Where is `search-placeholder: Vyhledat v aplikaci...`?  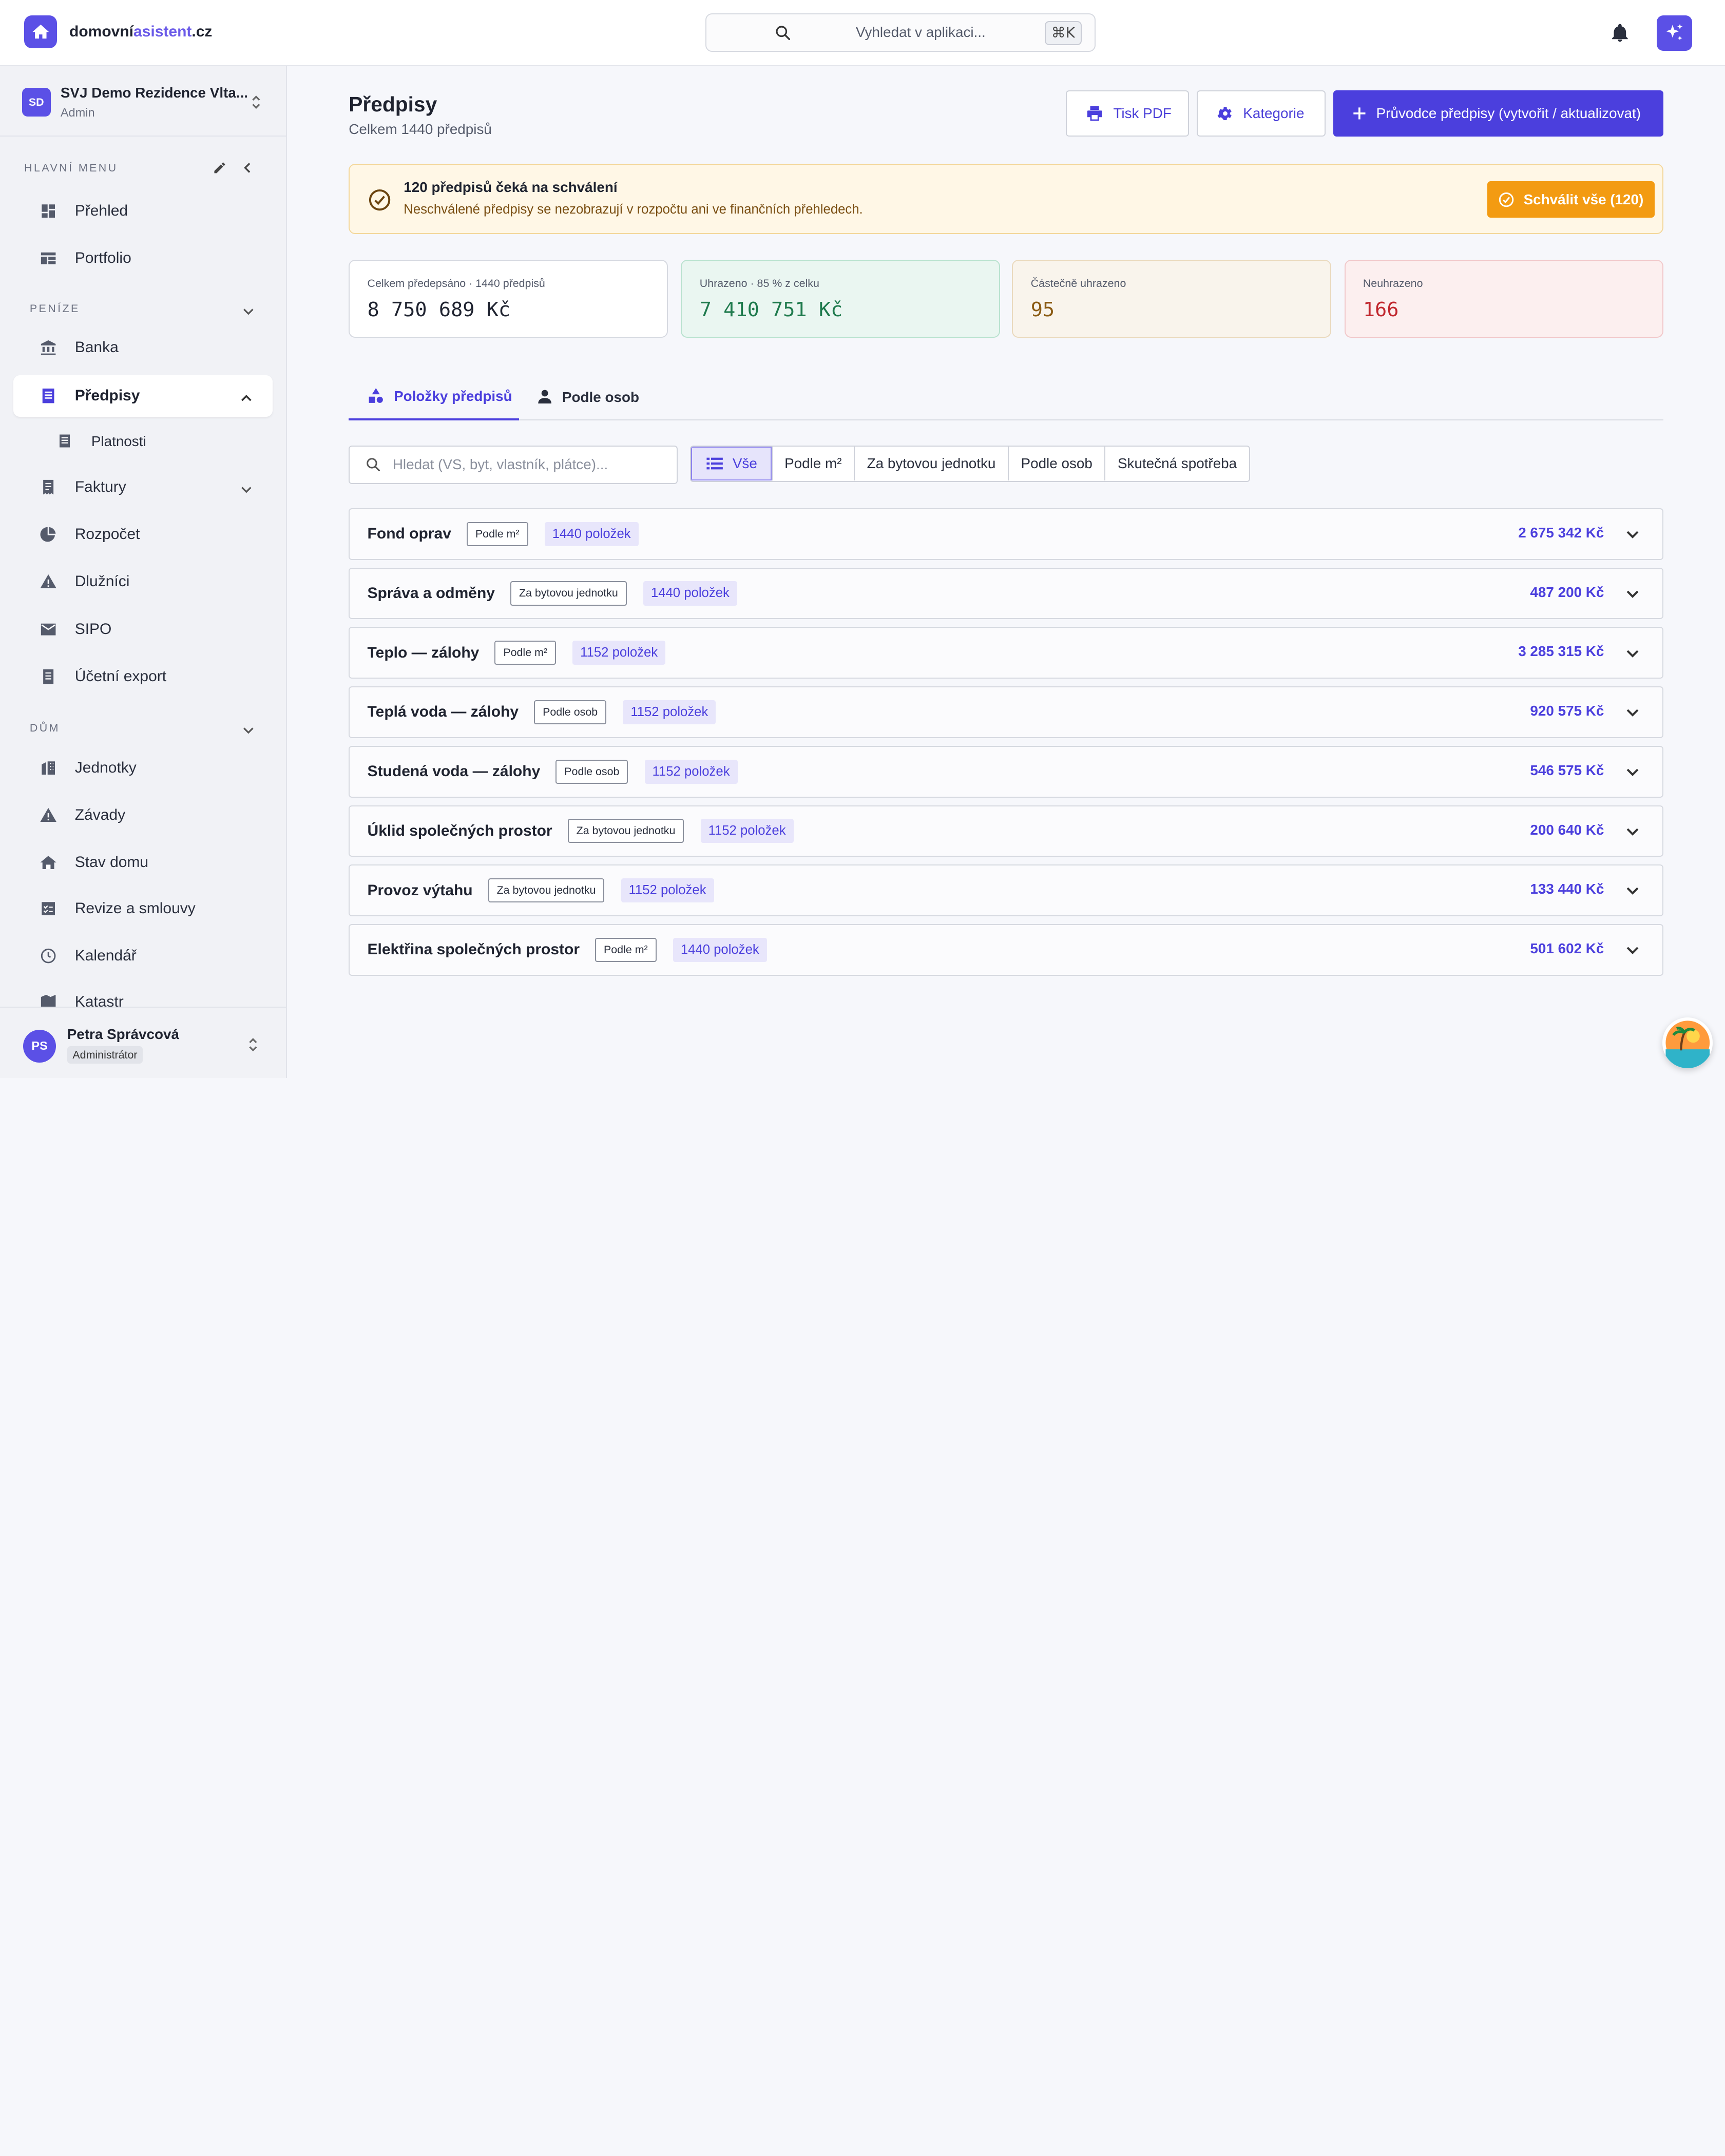
search-placeholder: Vyhledat v aplikaci... is located at coordinates (920, 32).